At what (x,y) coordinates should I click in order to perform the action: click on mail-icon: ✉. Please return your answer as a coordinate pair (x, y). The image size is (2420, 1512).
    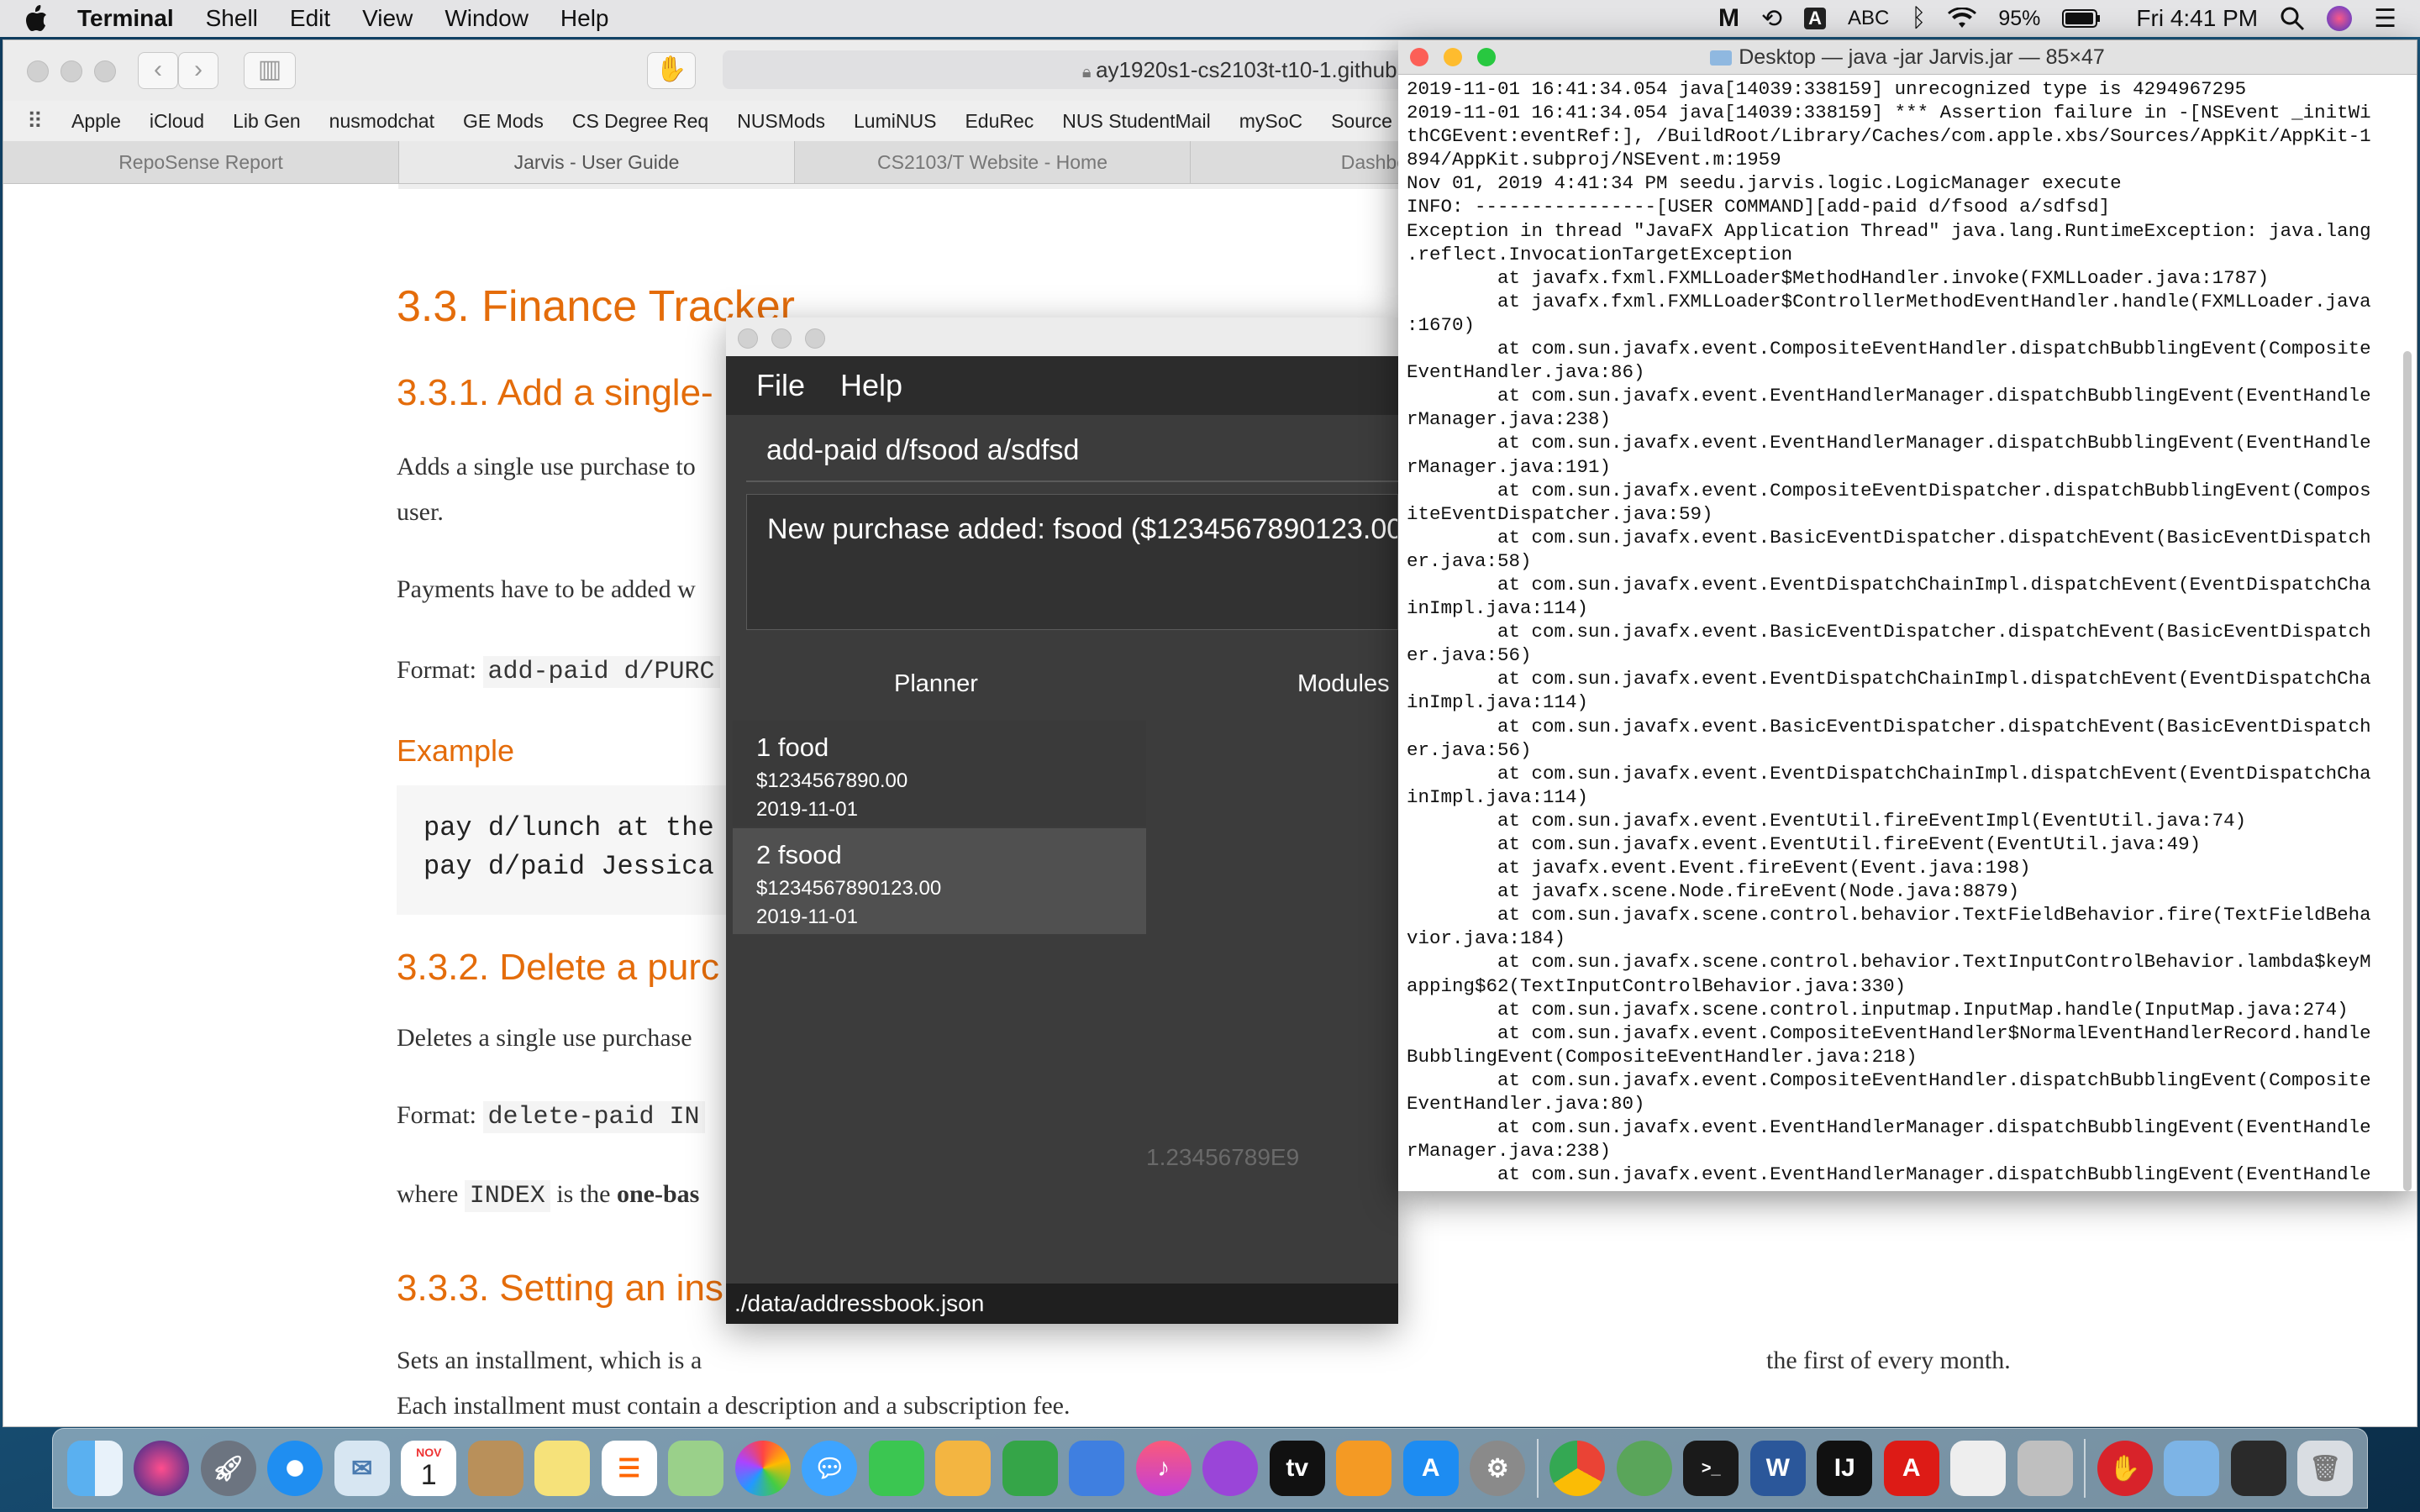
    Looking at the image, I should click on (362, 1468).